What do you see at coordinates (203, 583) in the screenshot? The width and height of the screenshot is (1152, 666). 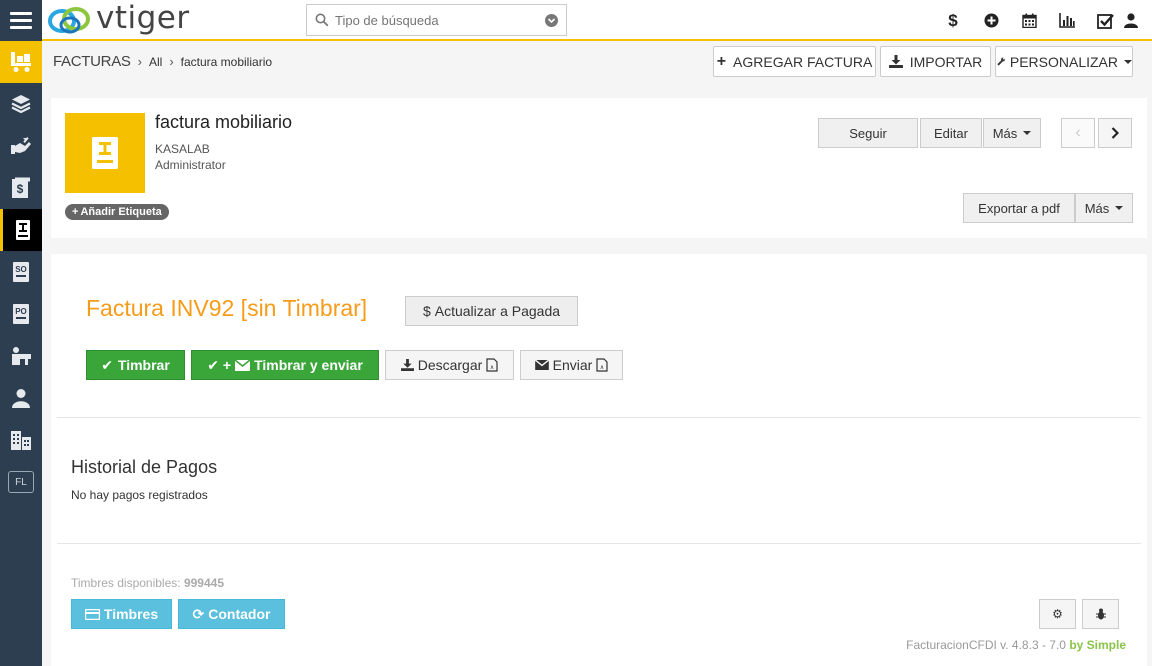 I see `available-stamps-value: 999445` at bounding box center [203, 583].